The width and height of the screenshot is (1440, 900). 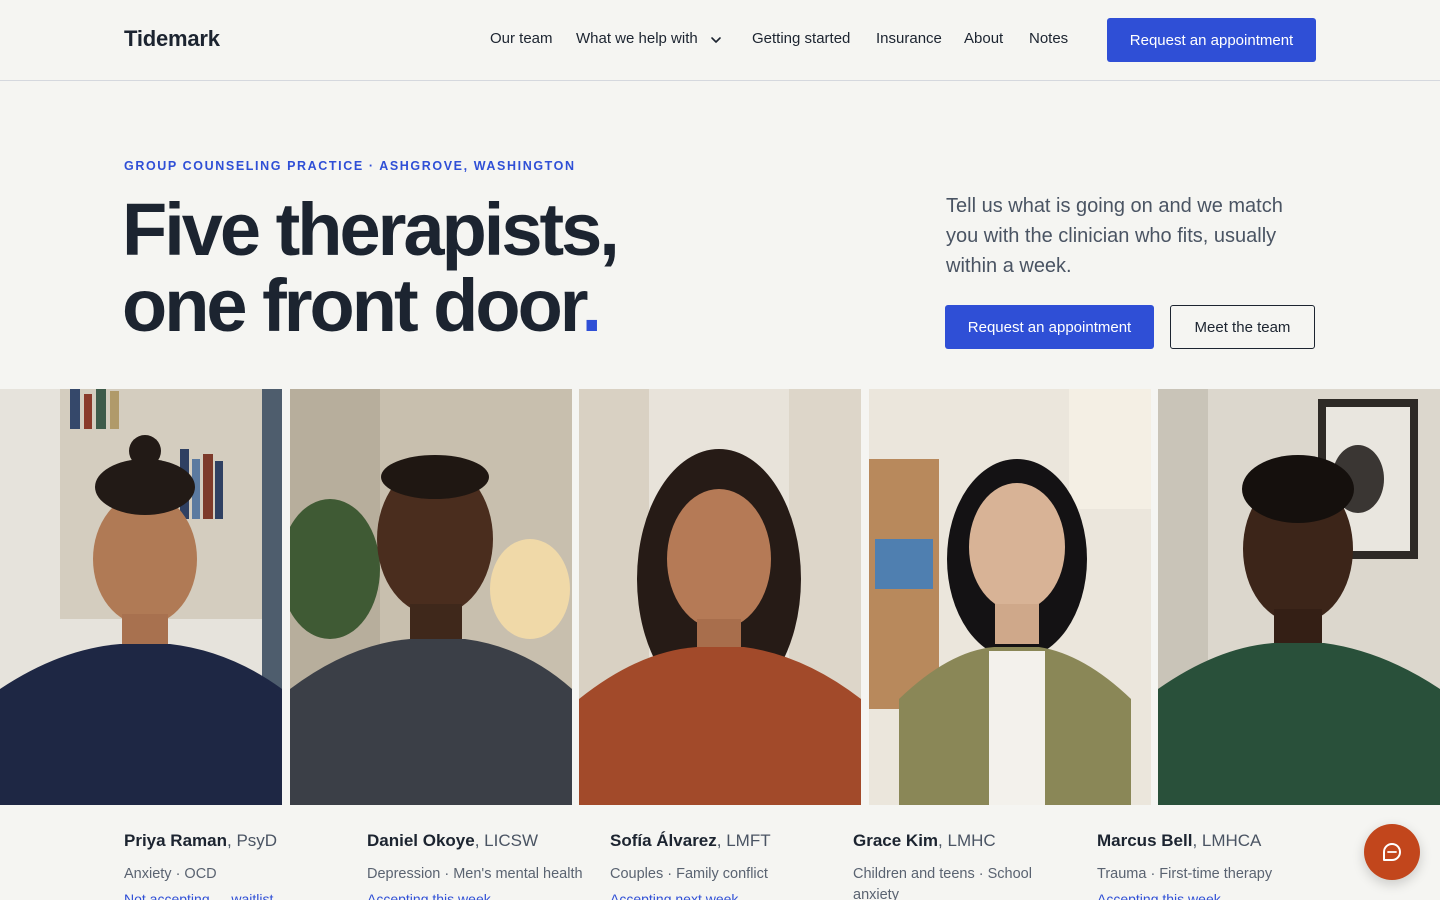 What do you see at coordinates (141, 597) in the screenshot?
I see `therapist-photo-priya` at bounding box center [141, 597].